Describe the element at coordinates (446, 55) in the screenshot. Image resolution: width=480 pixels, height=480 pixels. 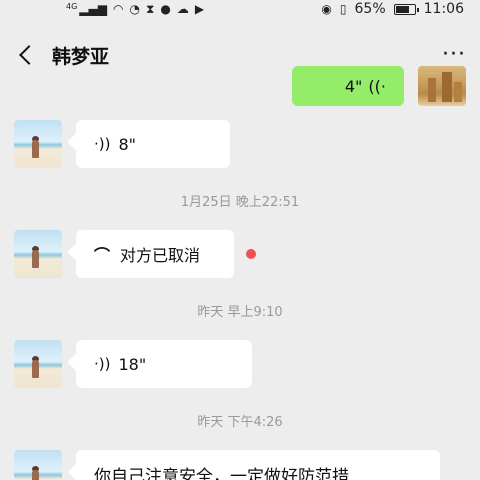
I see `more-options-button: ···` at that location.